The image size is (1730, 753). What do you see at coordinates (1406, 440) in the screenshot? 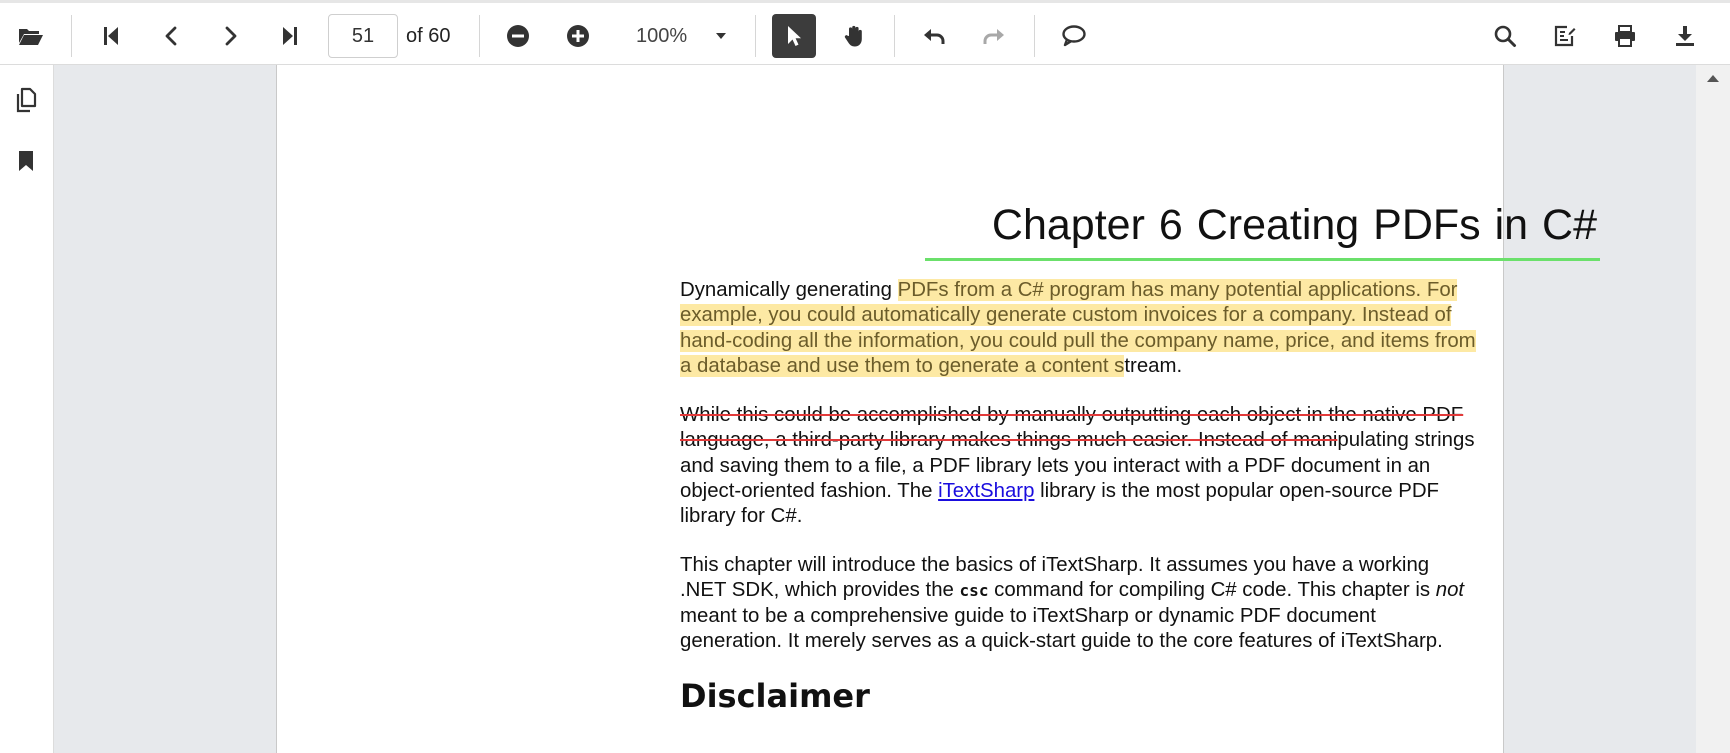
I see `text-run: pulating strings` at bounding box center [1406, 440].